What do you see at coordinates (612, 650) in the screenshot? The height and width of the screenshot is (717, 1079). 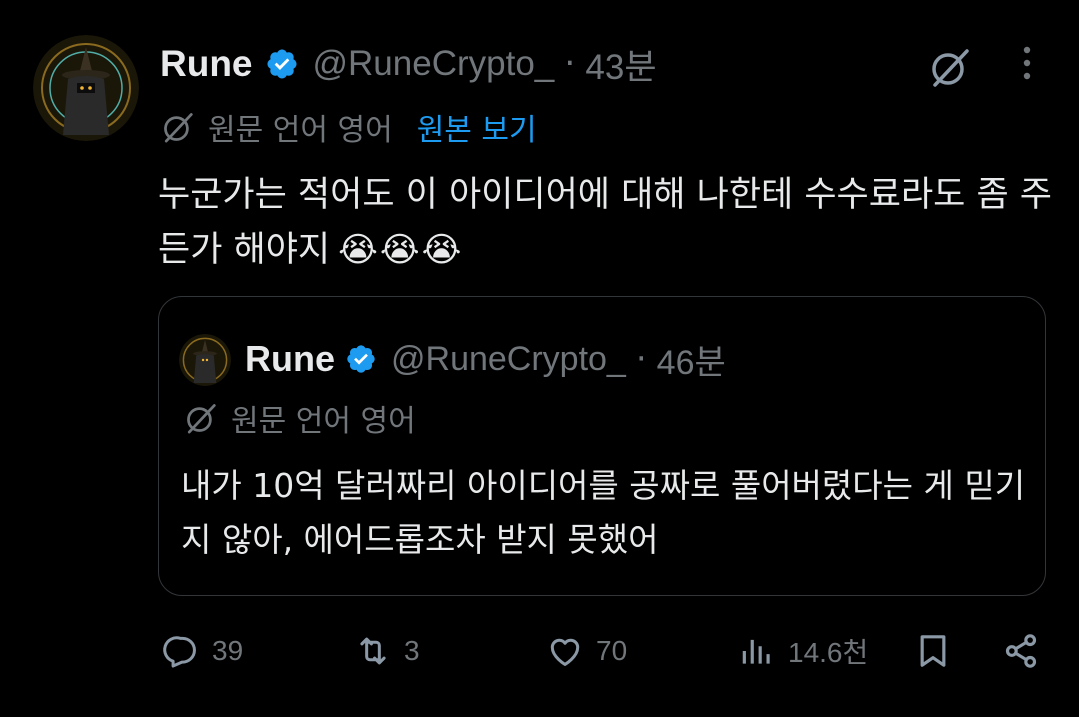 I see `like-count: 70` at bounding box center [612, 650].